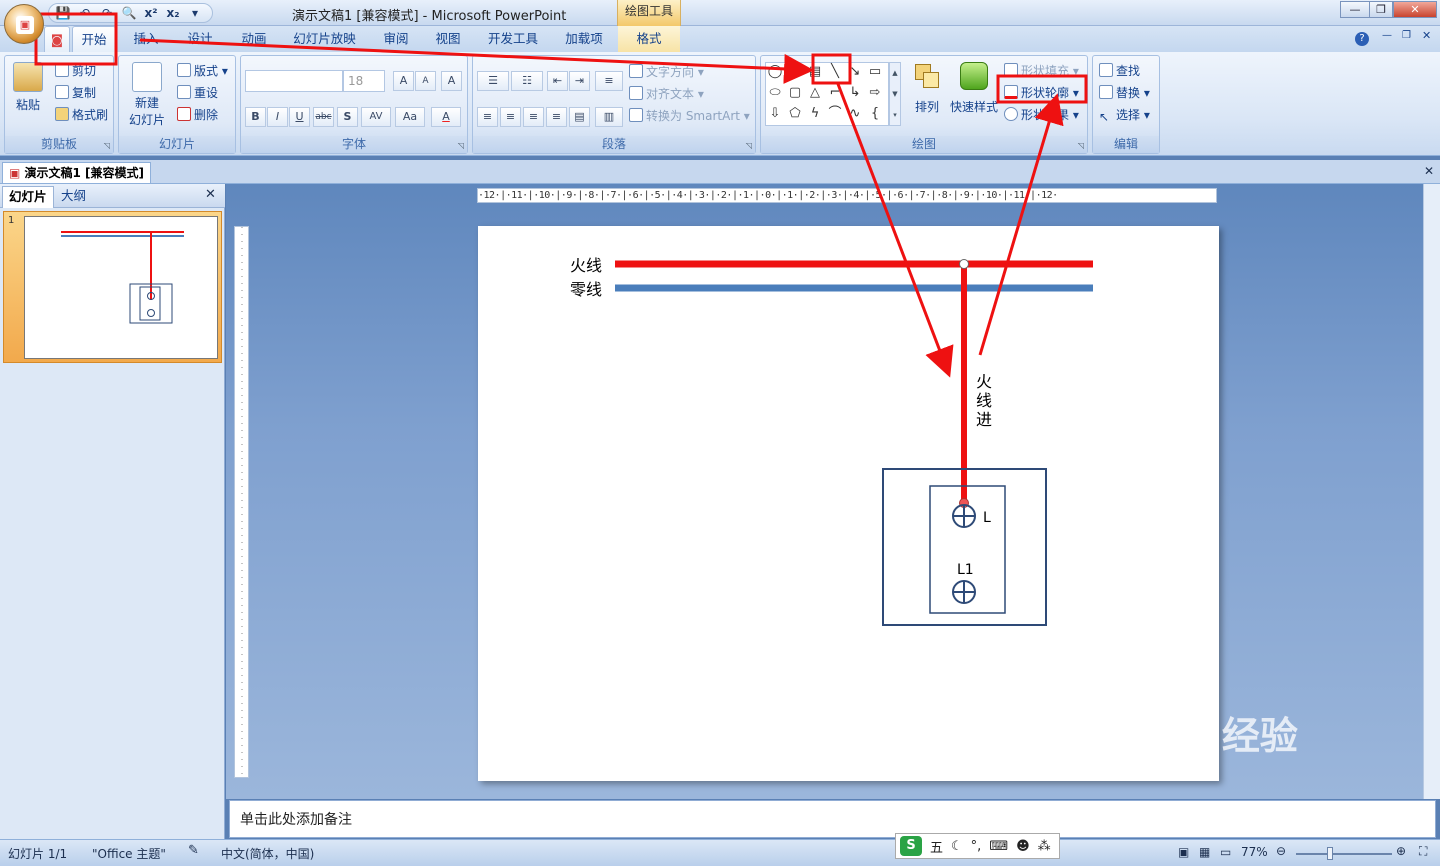 The height and width of the screenshot is (866, 1440). I want to click on terminal-l-label: L, so click(987, 518).